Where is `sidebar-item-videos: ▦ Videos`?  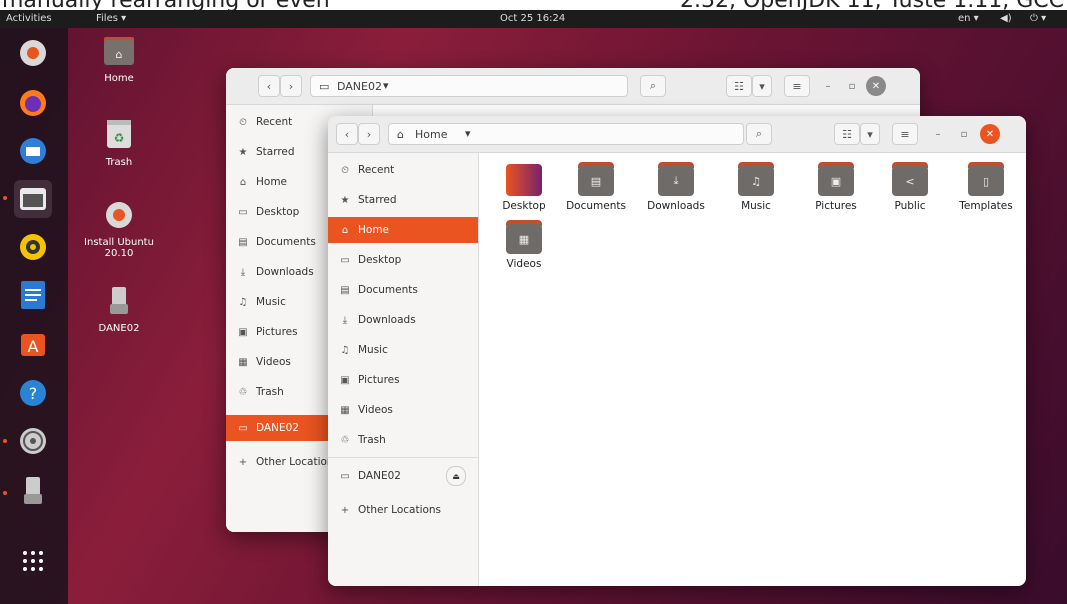 sidebar-item-videos: ▦ Videos is located at coordinates (403, 410).